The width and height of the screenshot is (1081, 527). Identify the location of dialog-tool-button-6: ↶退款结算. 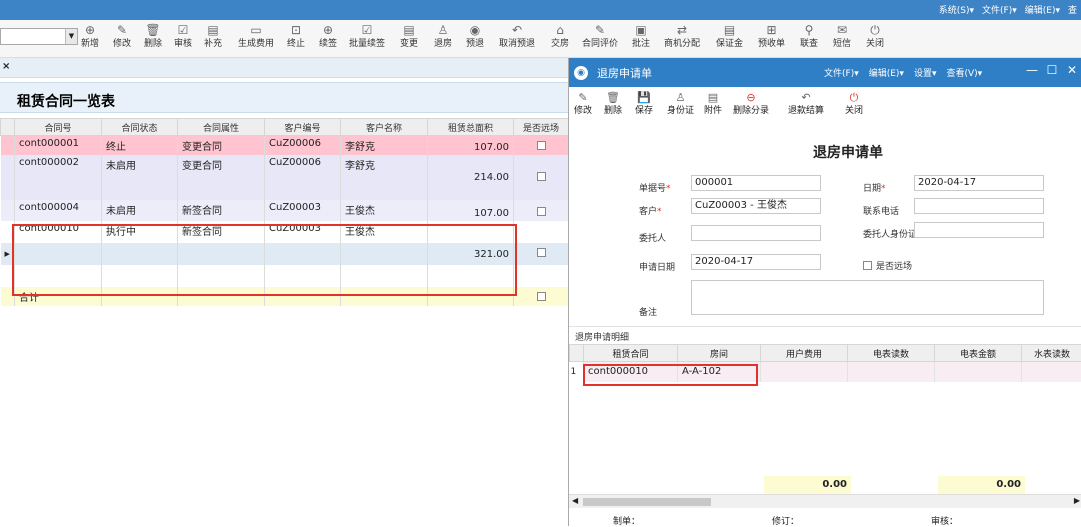
(806, 104).